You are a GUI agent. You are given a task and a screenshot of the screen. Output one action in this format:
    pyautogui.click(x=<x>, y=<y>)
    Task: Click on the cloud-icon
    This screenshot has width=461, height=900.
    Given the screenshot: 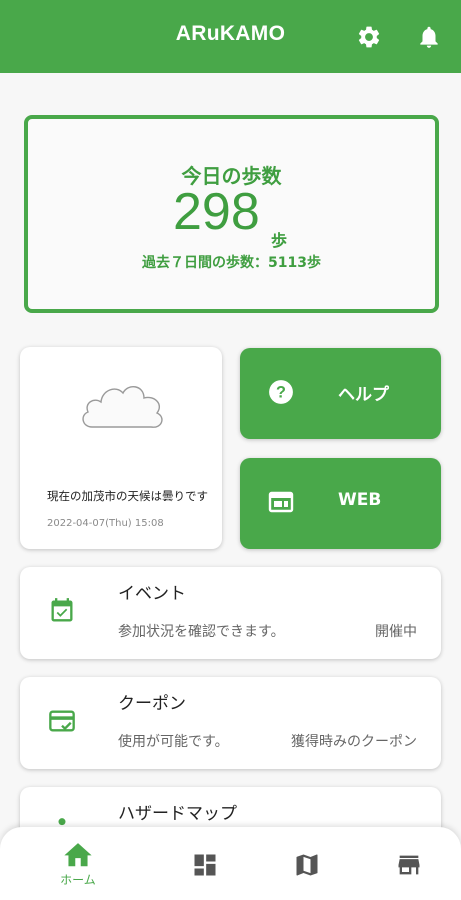 What is the action you would take?
    pyautogui.click(x=122, y=407)
    